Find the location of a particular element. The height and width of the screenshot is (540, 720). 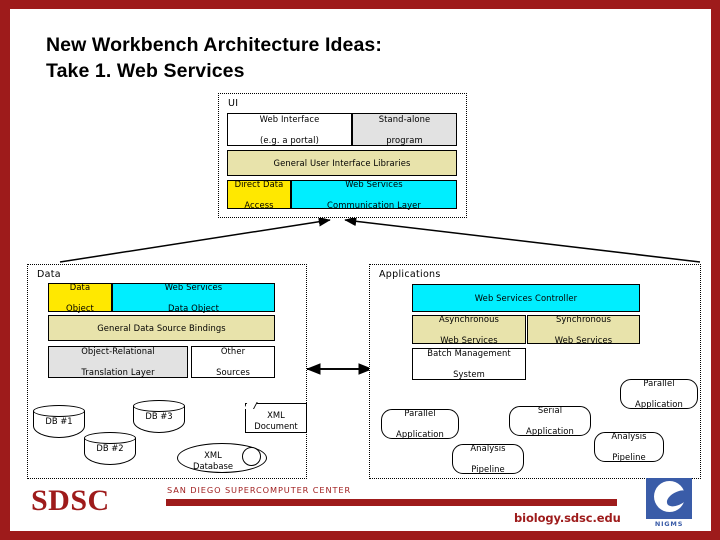

node-web-interface: Web Interface (e.g. a portal) is located at coordinates (289, 129).